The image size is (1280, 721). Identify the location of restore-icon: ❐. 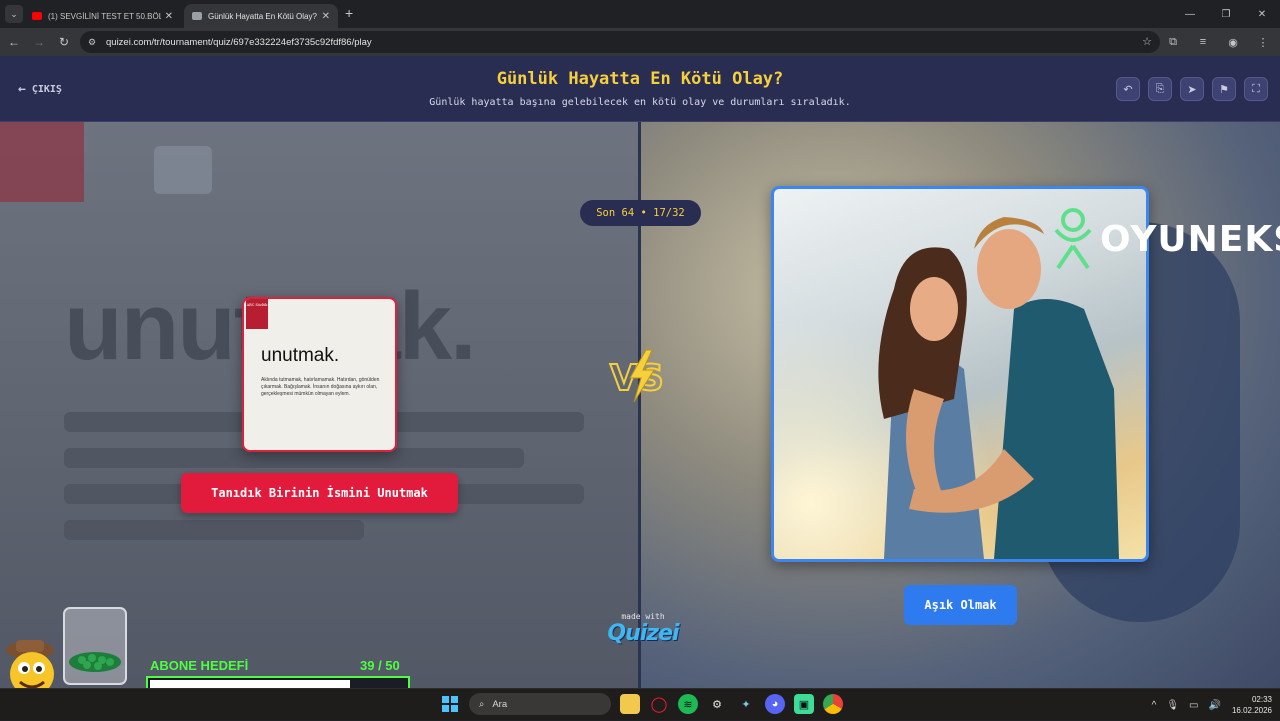
(1226, 14).